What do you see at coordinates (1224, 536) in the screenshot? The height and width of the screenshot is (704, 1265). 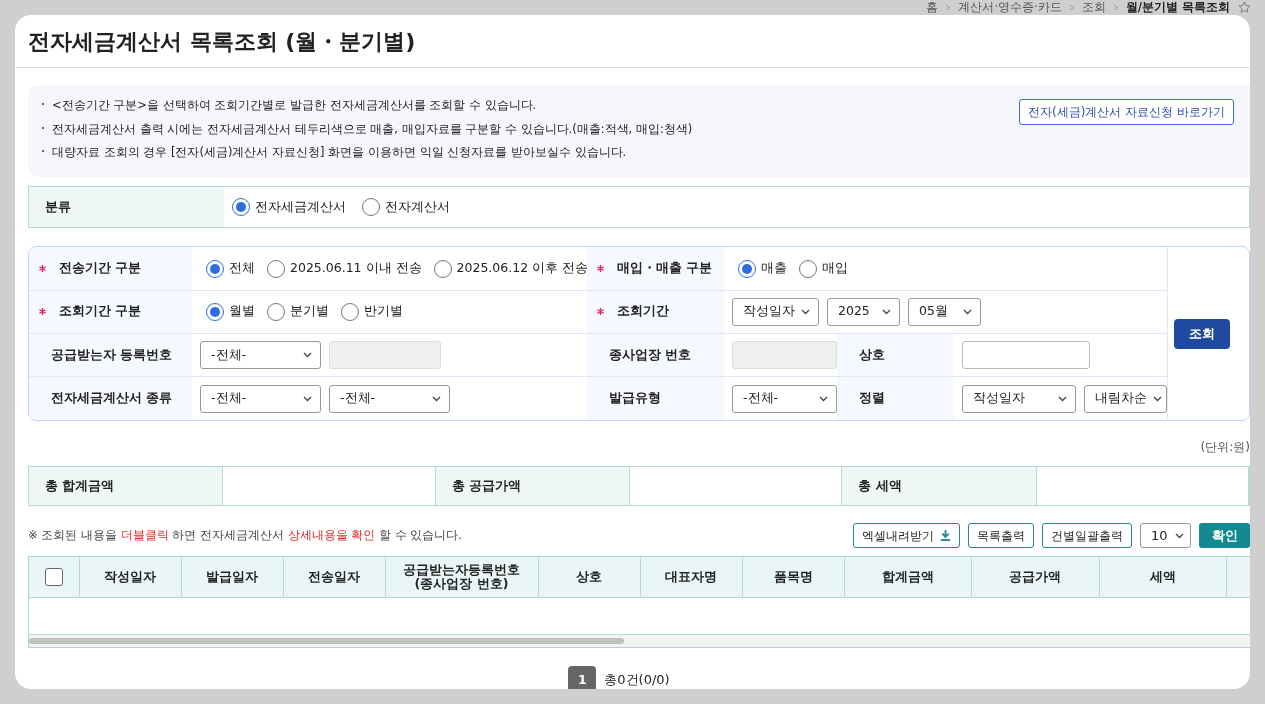 I see `confirm-button: 확인` at bounding box center [1224, 536].